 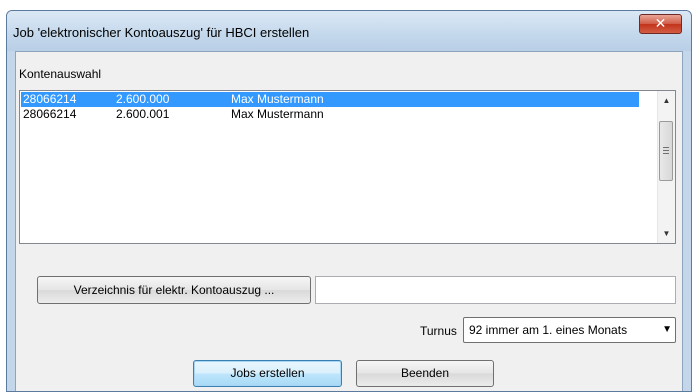 I want to click on turnus-label: Turnus, so click(x=438, y=331).